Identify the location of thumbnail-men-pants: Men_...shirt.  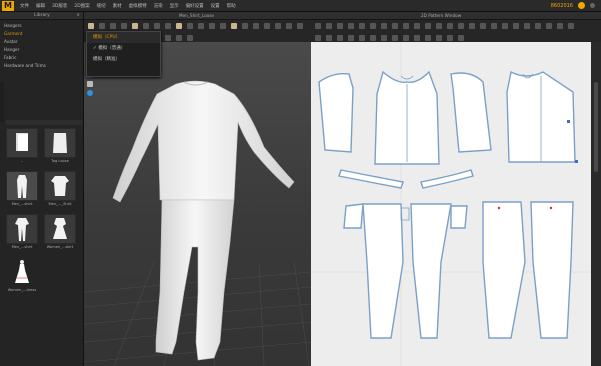
(22, 232).